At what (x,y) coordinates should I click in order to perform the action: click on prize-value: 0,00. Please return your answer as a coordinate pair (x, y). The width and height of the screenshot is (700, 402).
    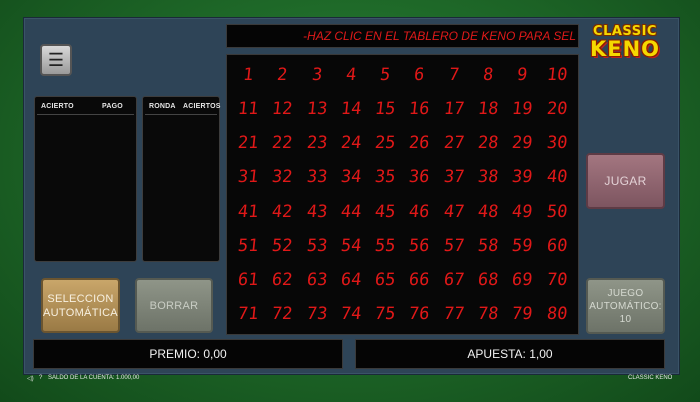
    Looking at the image, I should click on (215, 354).